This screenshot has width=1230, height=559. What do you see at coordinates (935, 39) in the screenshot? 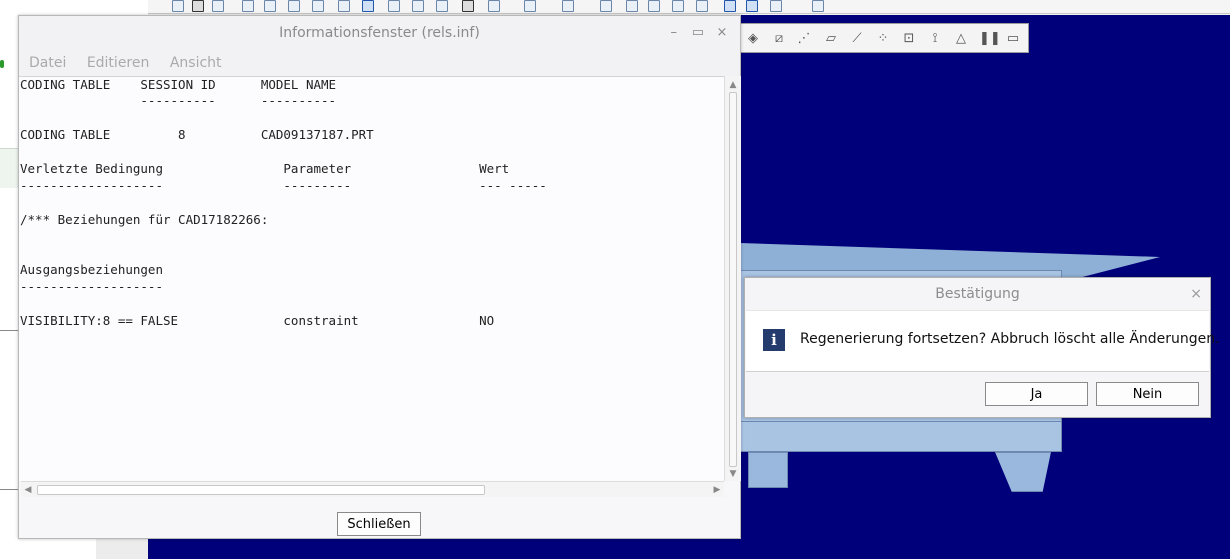
I see `spin-center-icon: ⟟` at bounding box center [935, 39].